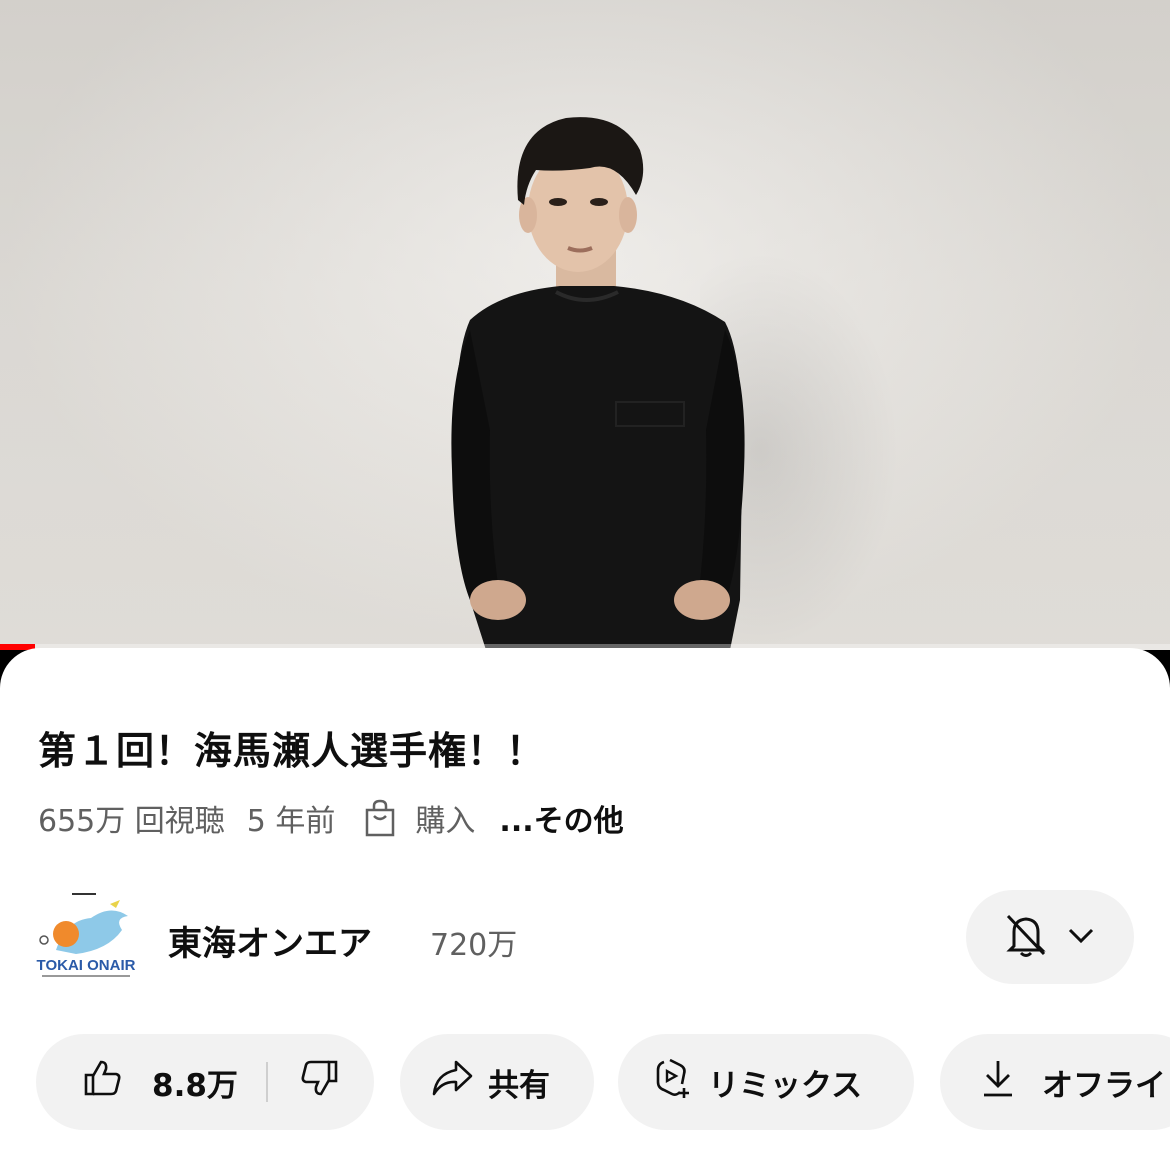  Describe the element at coordinates (585, 941) in the screenshot. I see `channel-row: TOKAI ONAIR 東海オンエア 720万` at that location.